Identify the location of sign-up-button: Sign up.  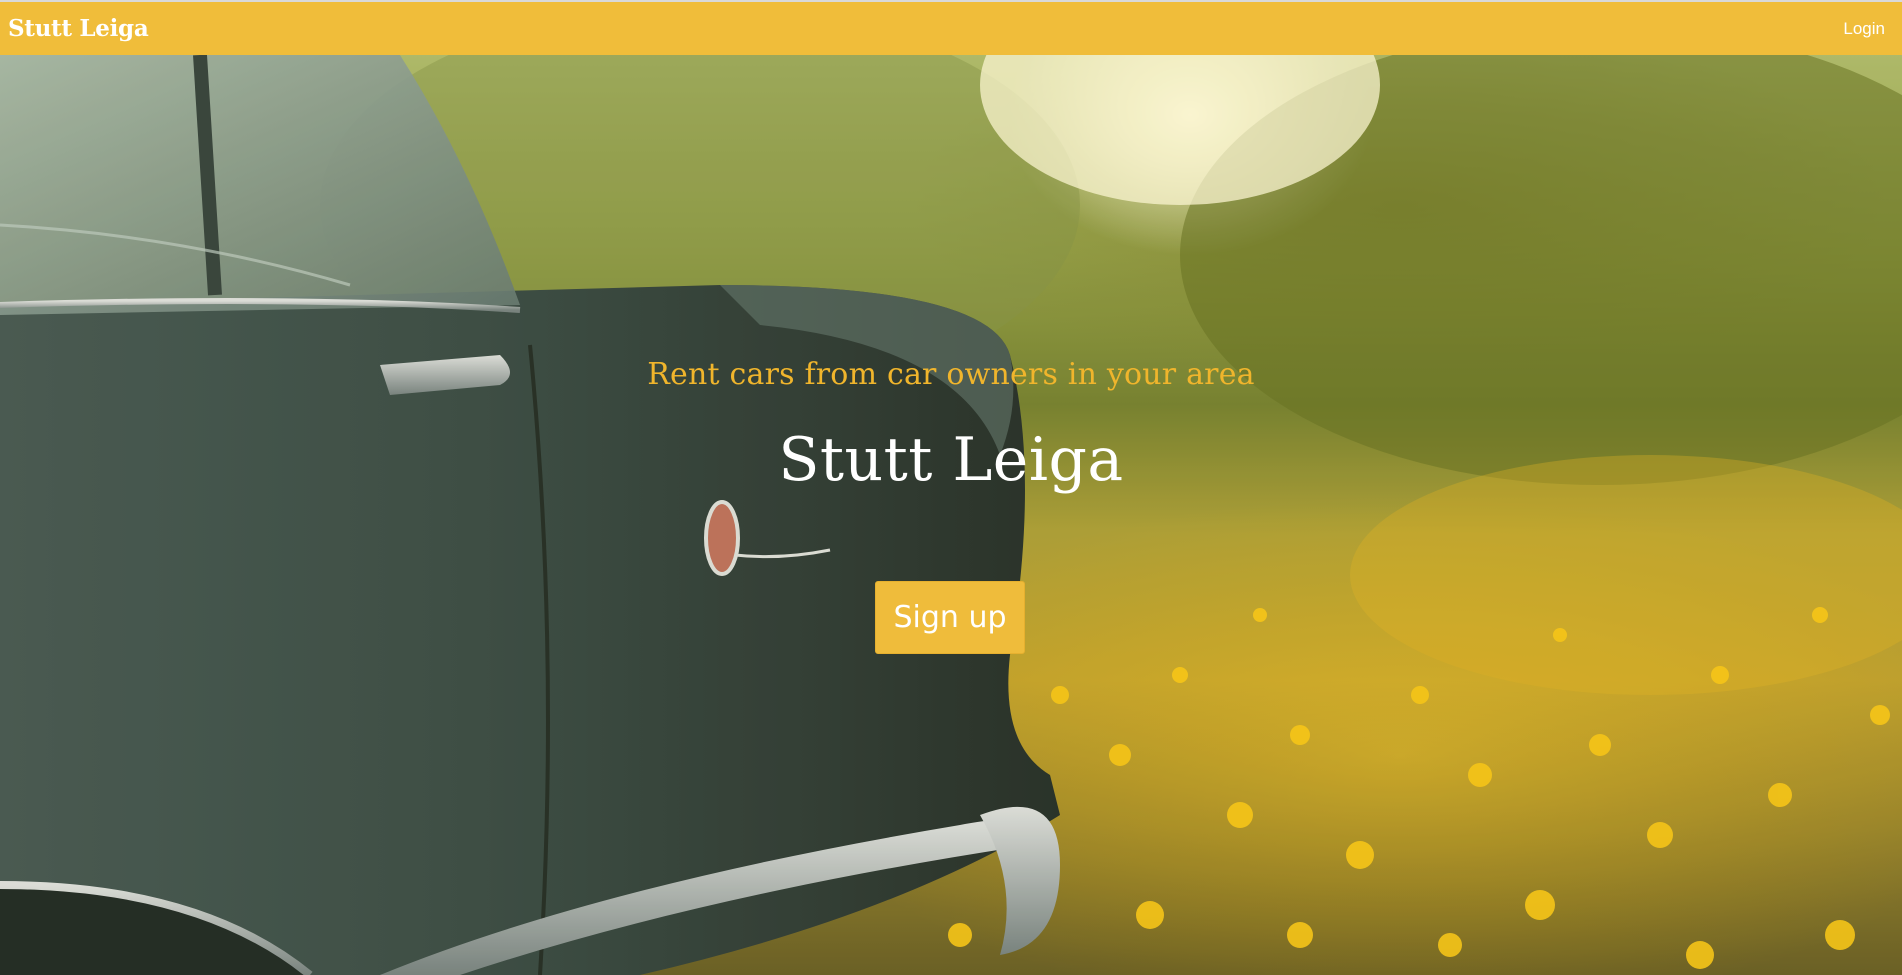
(950, 617).